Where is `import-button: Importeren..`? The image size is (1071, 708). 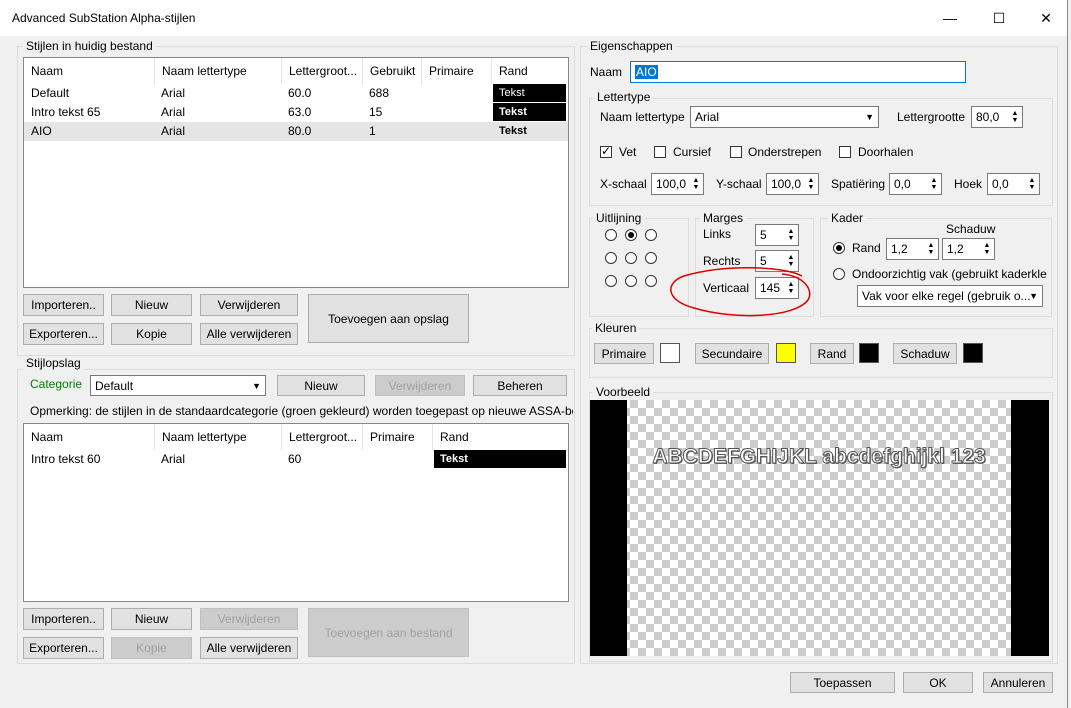 import-button: Importeren.. is located at coordinates (63, 305).